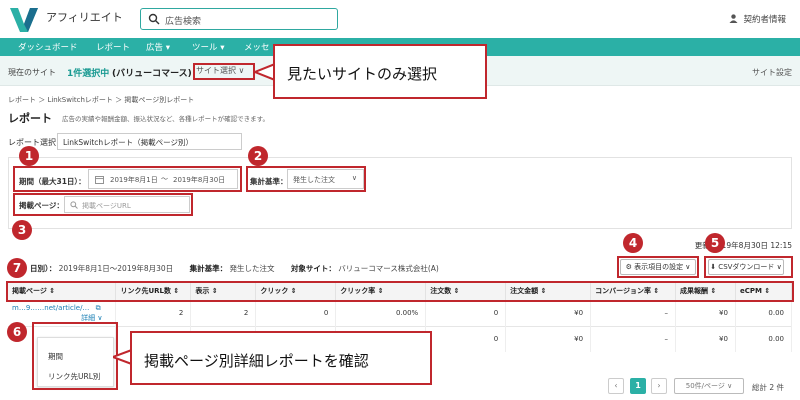  Describe the element at coordinates (388, 268) in the screenshot. I see `summary-site: バリューコマース株式会社(A)` at that location.